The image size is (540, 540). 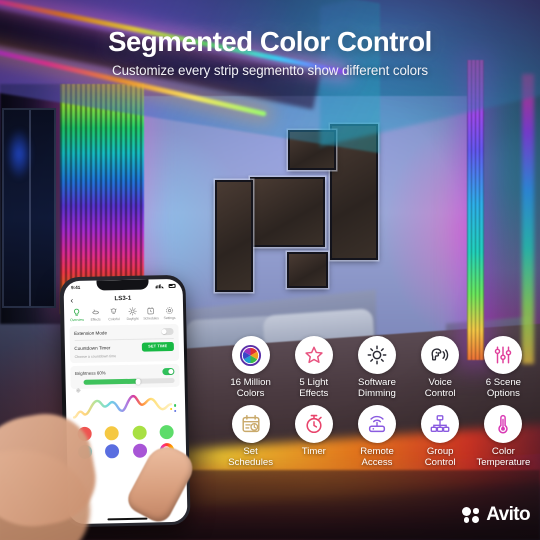 I want to click on brightness-gear-icon, so click(x=77, y=386).